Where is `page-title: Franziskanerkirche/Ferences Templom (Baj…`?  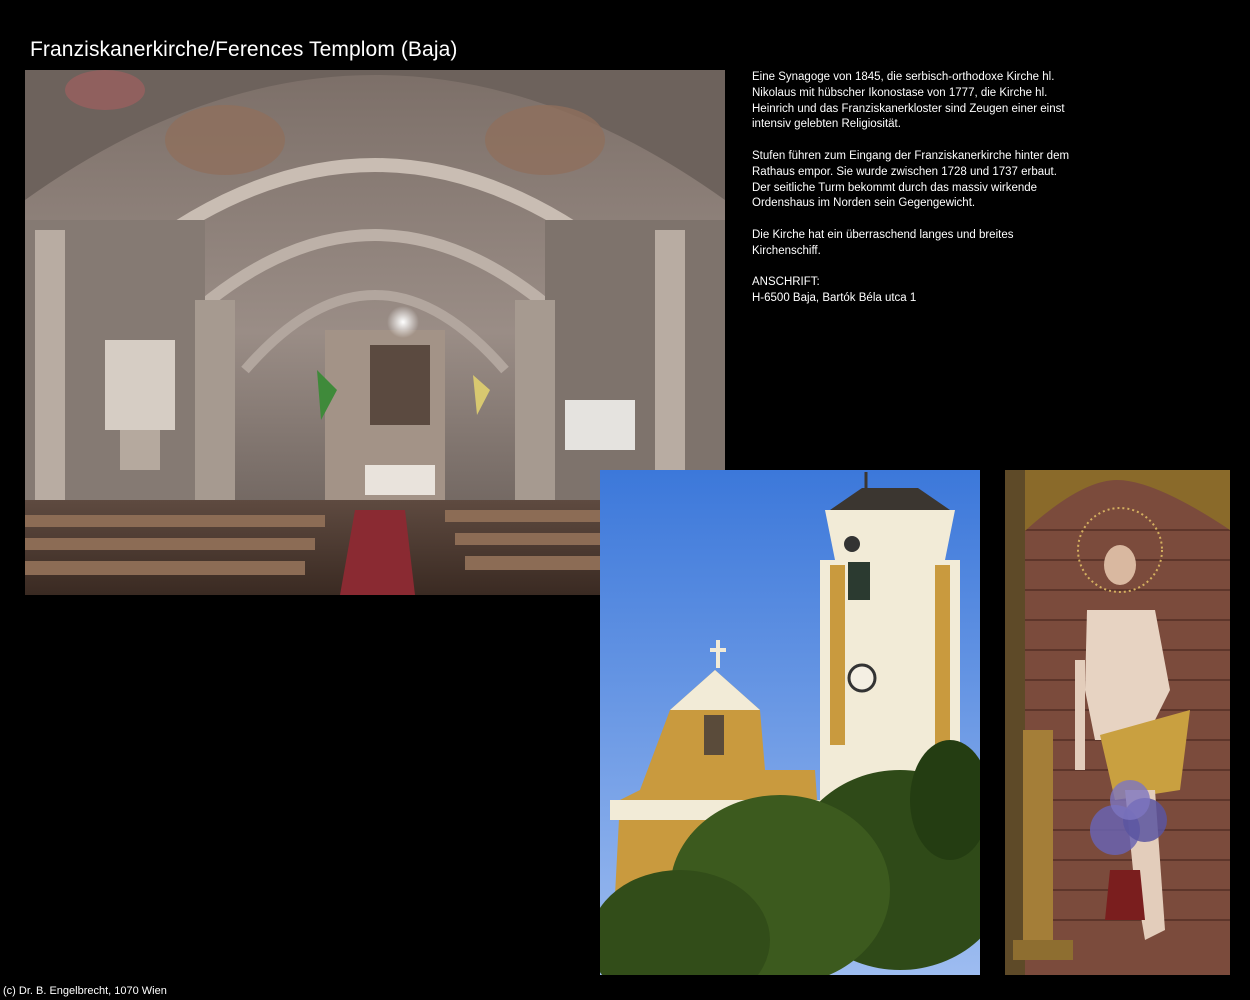
page-title: Franziskanerkirche/Ferences Templom (Baj… is located at coordinates (244, 50).